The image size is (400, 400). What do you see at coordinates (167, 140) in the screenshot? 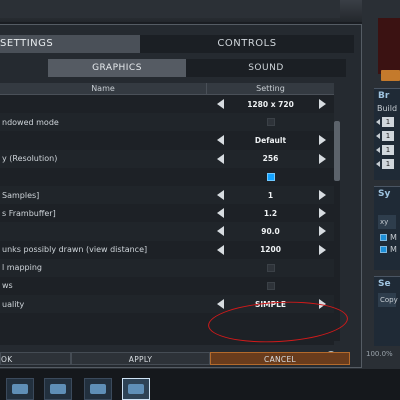
I see `table-row: Default` at bounding box center [167, 140].